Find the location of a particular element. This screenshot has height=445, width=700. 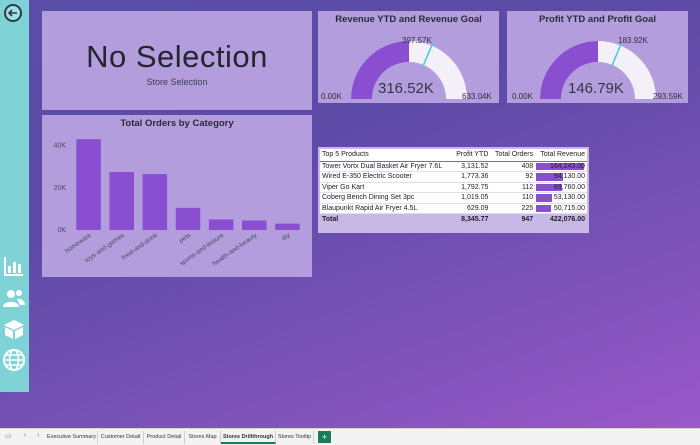

total-revenue: 422,076.00 is located at coordinates (561, 219).